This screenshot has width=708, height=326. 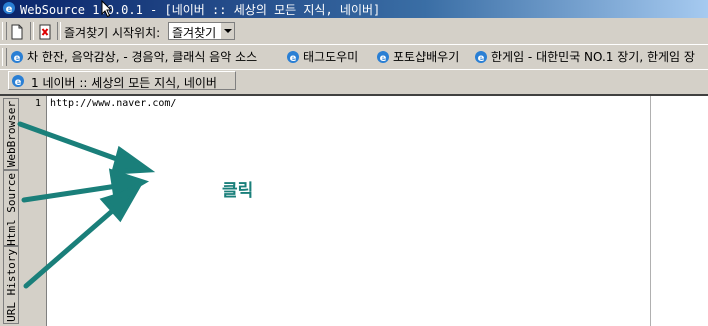 I want to click on link-item: e 포토샵배우기, so click(x=417, y=57).